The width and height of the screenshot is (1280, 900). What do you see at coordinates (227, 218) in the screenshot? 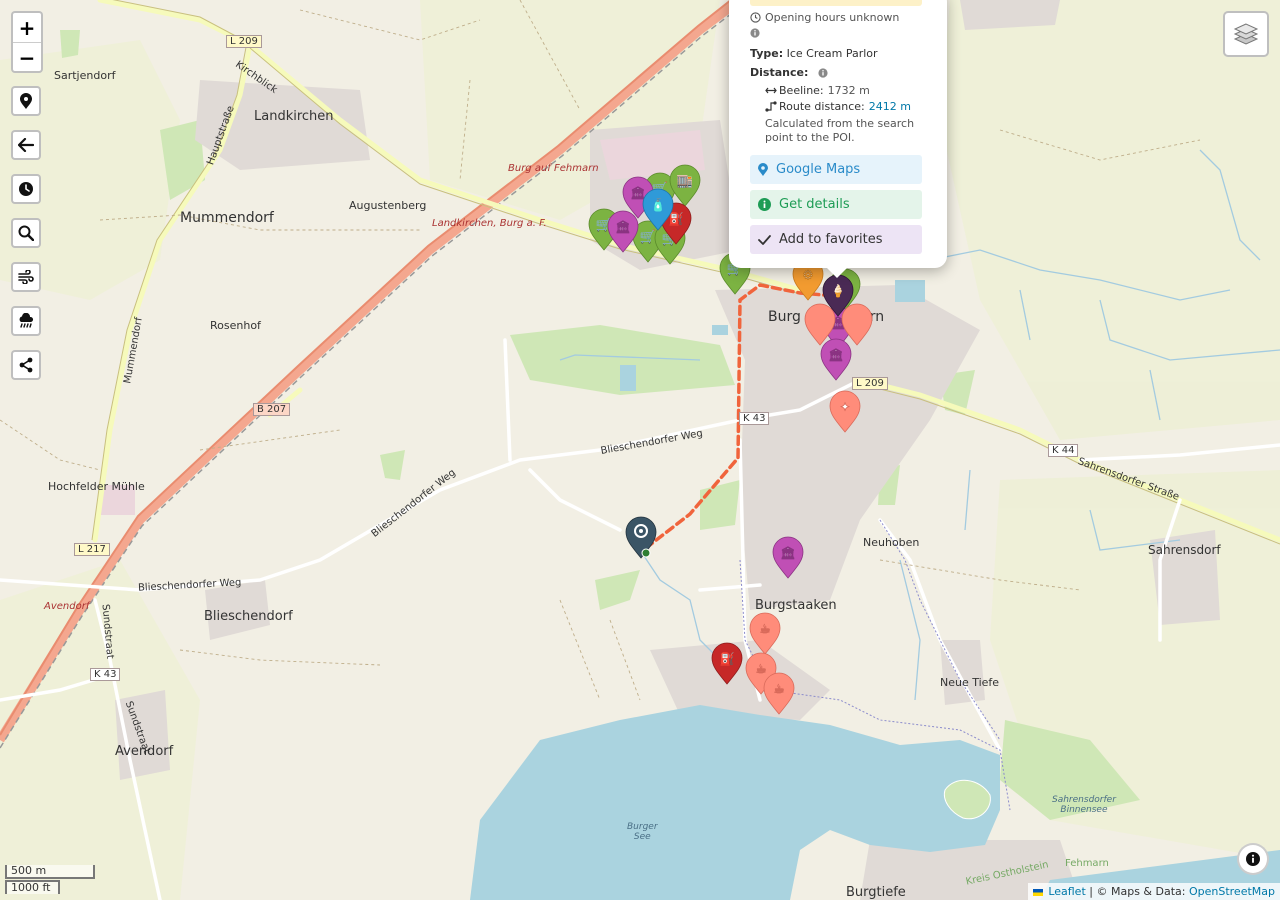
I see `place-label-mummendorf: Mummendorf` at bounding box center [227, 218].